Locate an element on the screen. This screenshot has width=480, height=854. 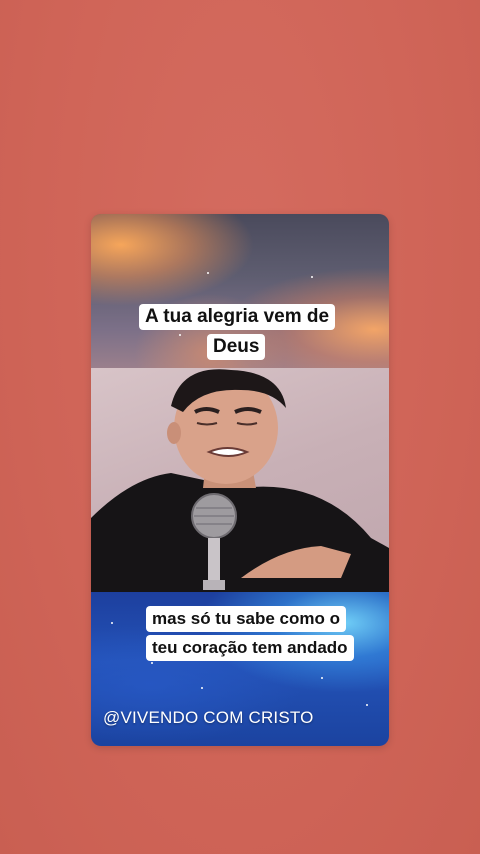
caption-top-line-2: Deus is located at coordinates (236, 347).